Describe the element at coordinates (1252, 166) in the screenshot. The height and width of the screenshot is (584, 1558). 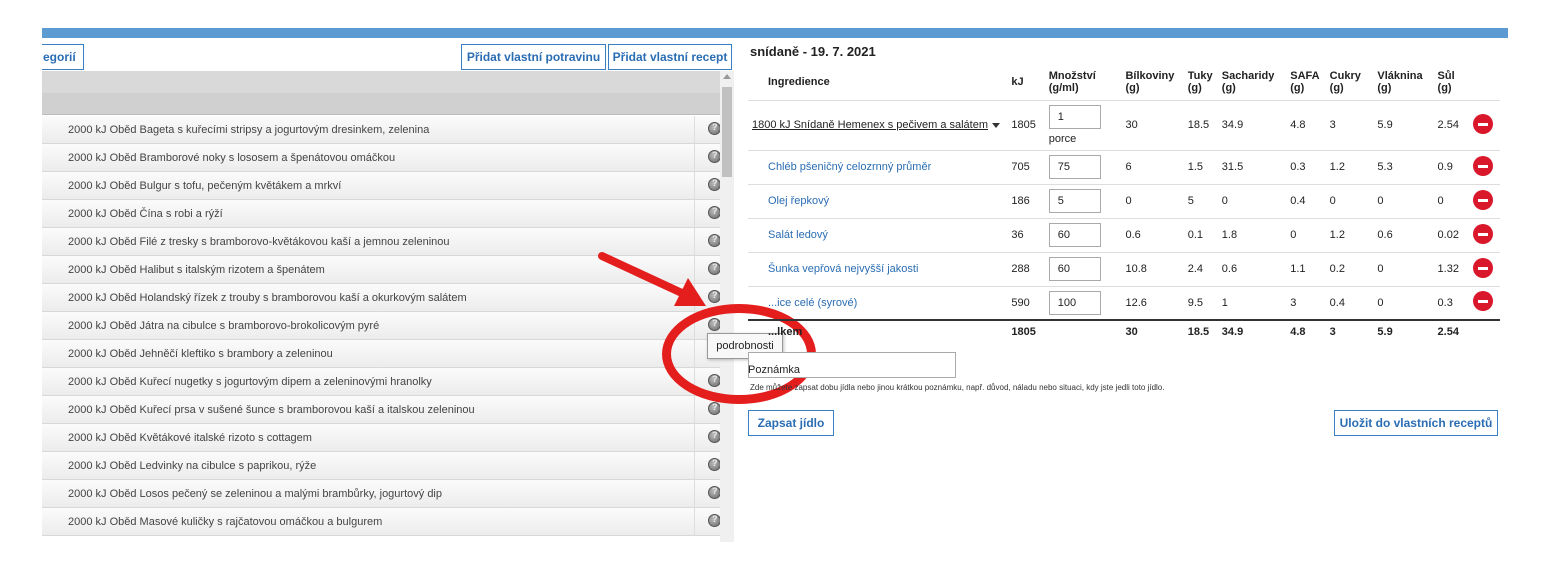
I see `cell-carbs: 31.5` at that location.